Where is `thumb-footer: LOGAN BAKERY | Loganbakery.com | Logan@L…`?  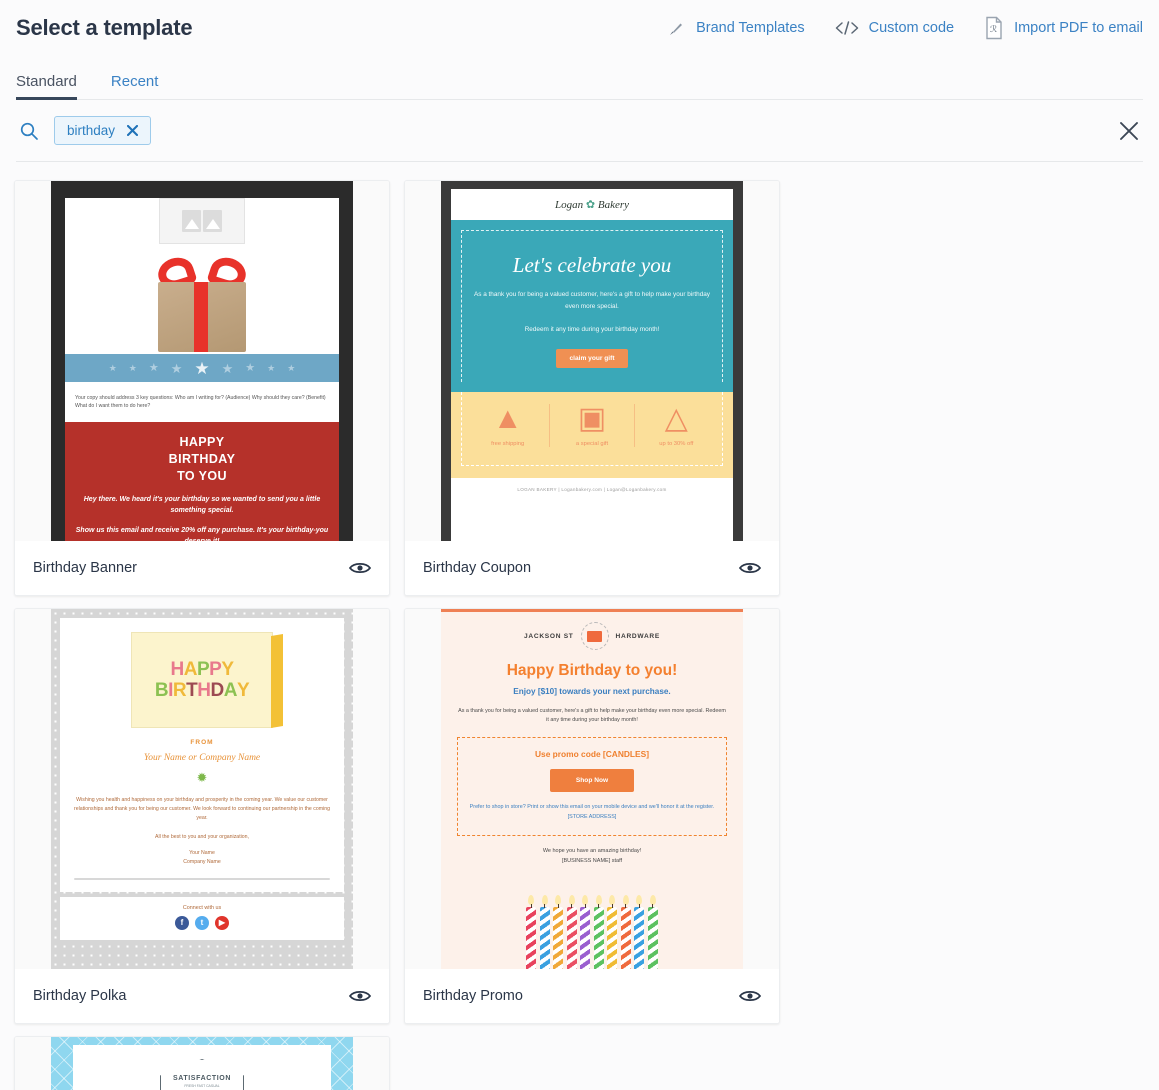
thumb-footer: LOGAN BAKERY | Loganbakery.com | Logan@L… is located at coordinates (592, 489).